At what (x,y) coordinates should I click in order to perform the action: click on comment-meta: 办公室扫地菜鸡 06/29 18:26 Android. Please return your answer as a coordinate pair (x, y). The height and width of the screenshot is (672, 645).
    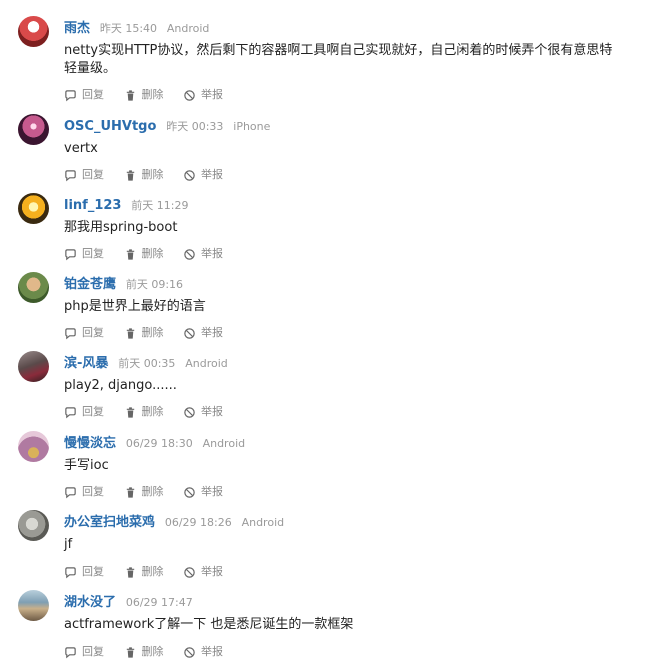
    Looking at the image, I should click on (174, 522).